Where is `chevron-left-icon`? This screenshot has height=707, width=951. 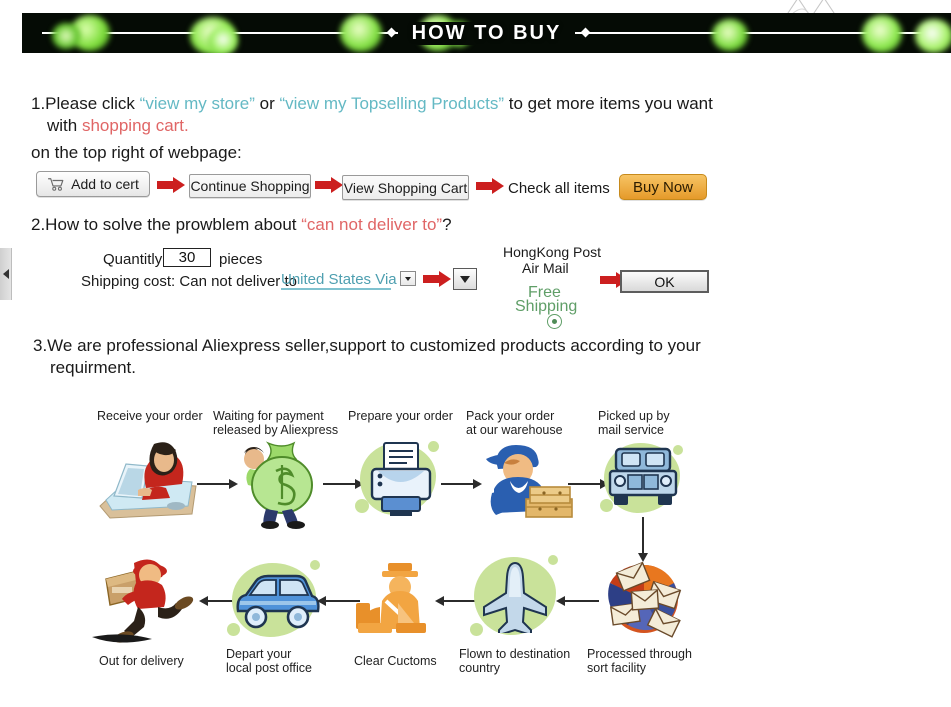
chevron-left-icon is located at coordinates (5, 274).